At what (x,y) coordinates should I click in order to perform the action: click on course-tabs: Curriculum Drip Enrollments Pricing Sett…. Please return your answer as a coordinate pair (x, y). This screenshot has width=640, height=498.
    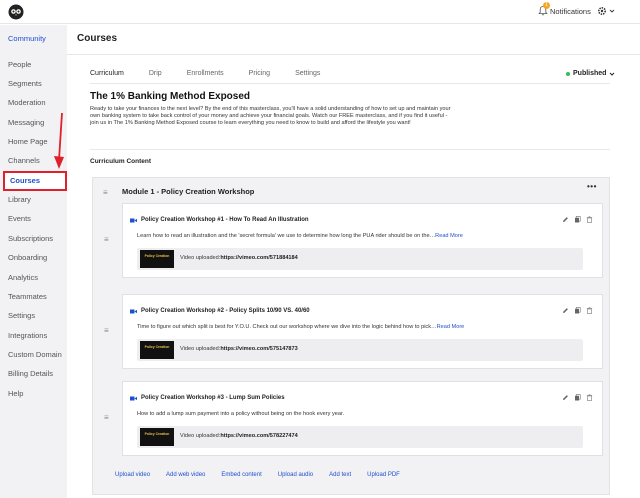
    Looking at the image, I should click on (217, 77).